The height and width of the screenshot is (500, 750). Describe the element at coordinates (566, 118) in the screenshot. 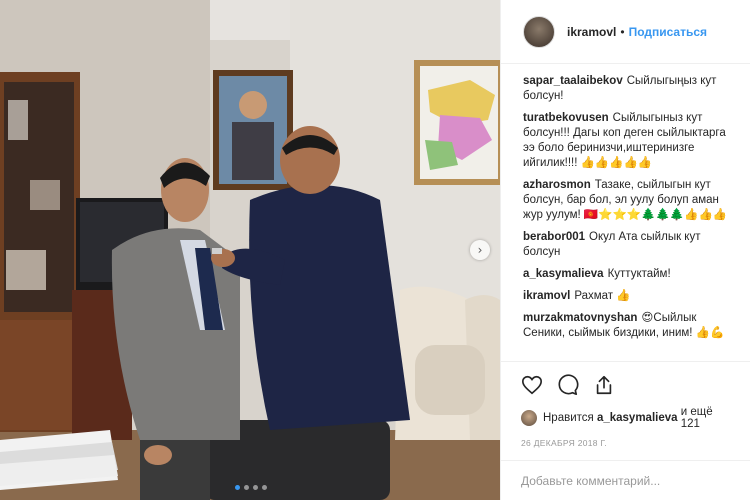

I see `comment-author: turatbekovusen` at that location.